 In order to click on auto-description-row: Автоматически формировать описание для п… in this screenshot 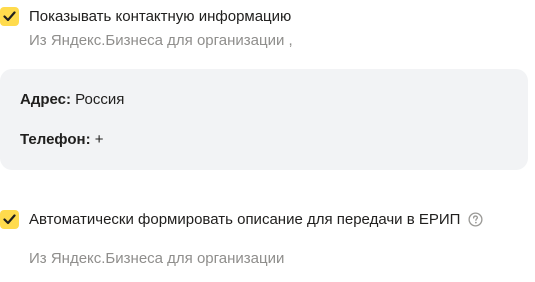, I will do `click(241, 219)`.